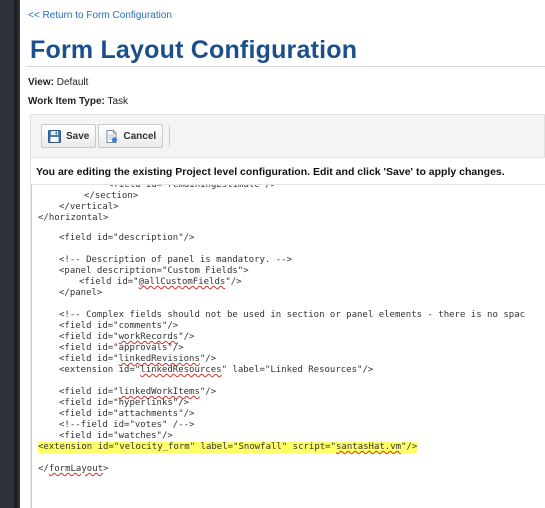 Image resolution: width=545 pixels, height=508 pixels. I want to click on cancel-button: Cancel, so click(131, 136).